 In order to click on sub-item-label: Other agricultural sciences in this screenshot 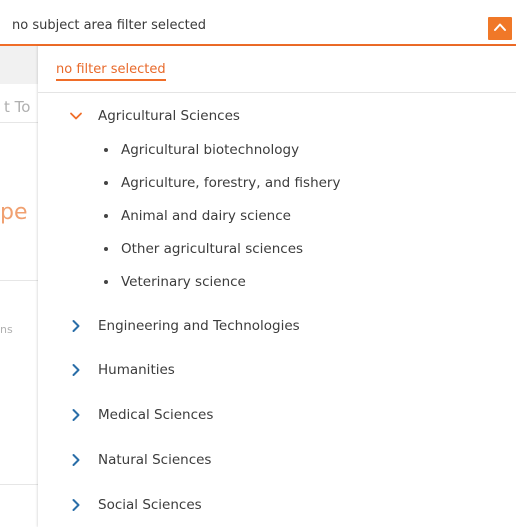, I will do `click(212, 249)`.